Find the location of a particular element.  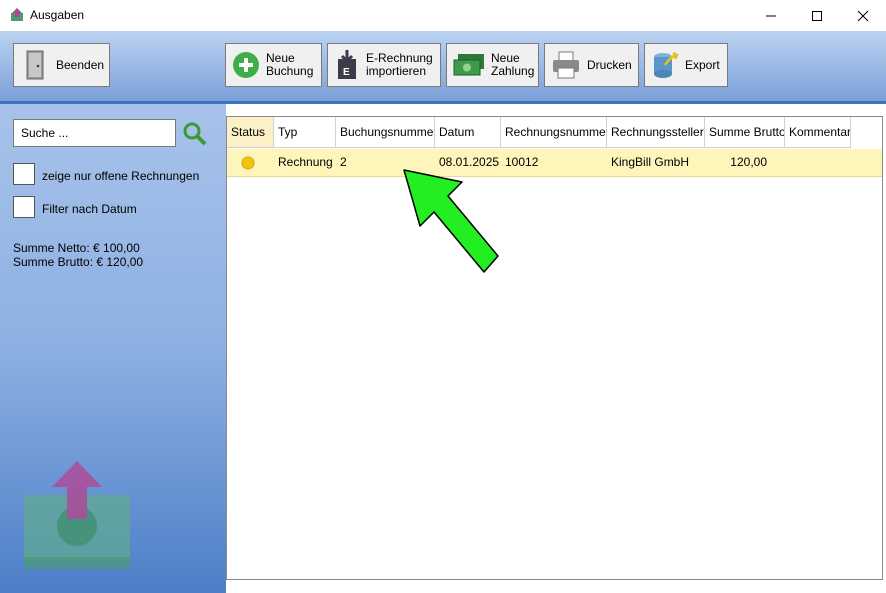

yellow-dot-icon is located at coordinates (248, 163).